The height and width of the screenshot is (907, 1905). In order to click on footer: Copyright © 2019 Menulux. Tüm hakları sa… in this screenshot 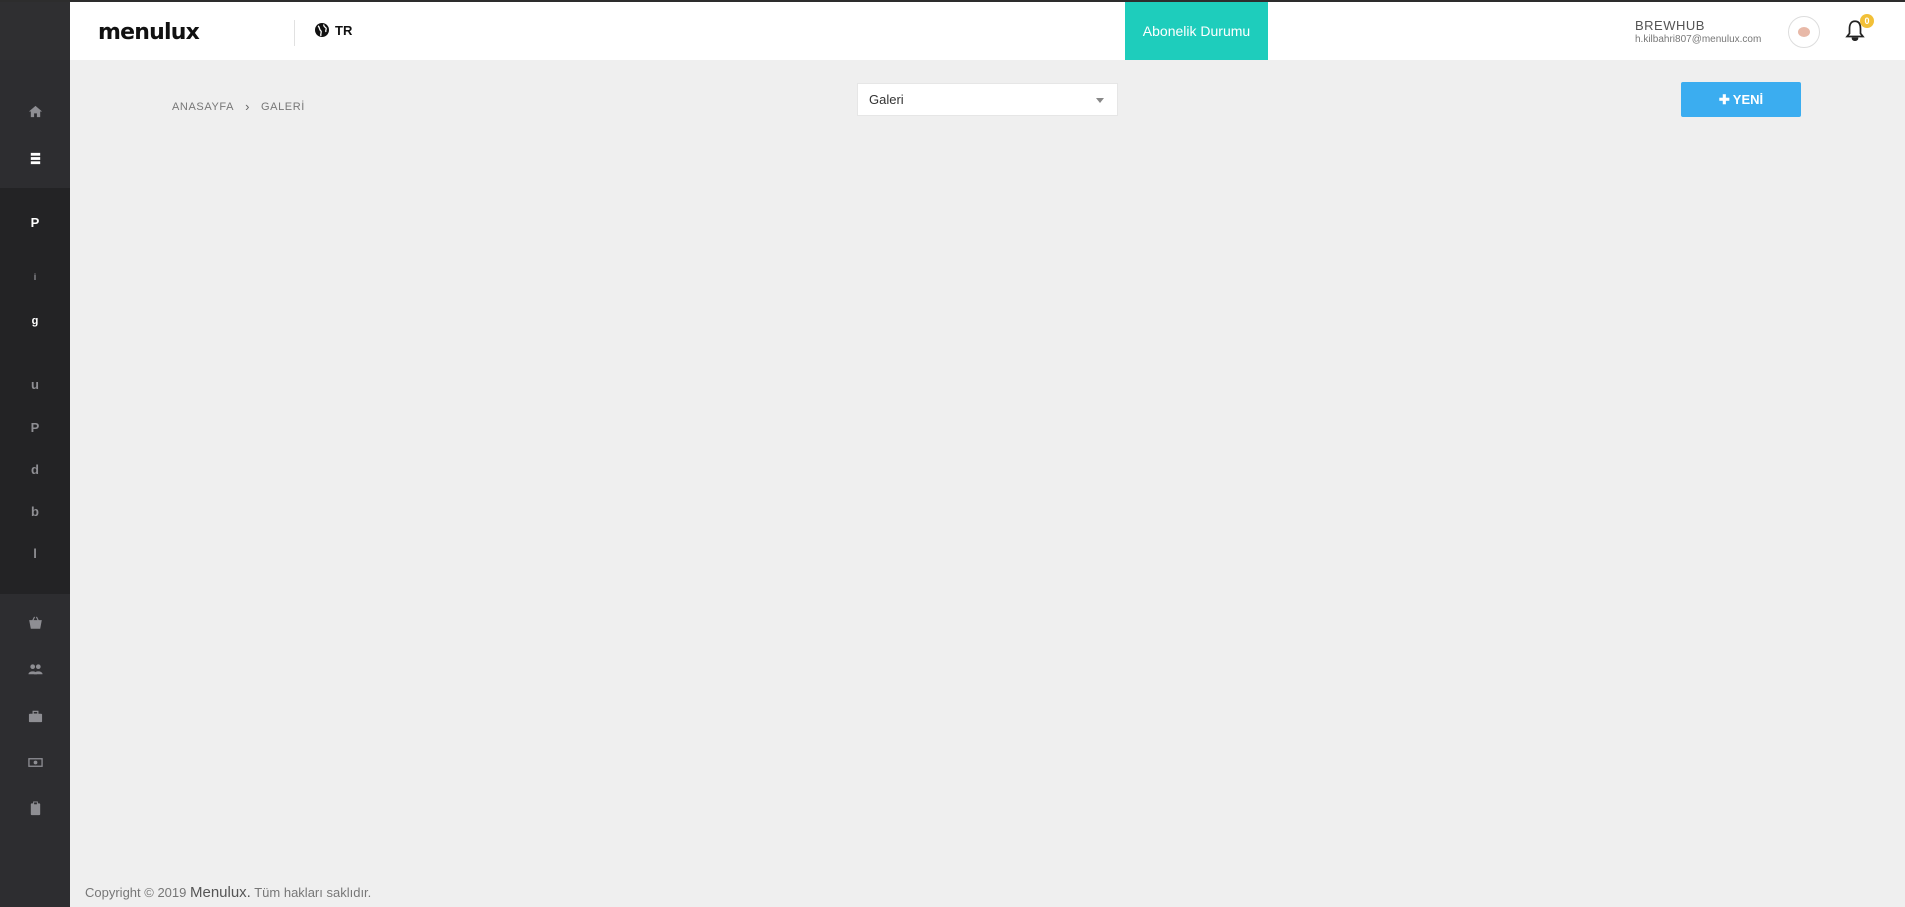, I will do `click(228, 892)`.